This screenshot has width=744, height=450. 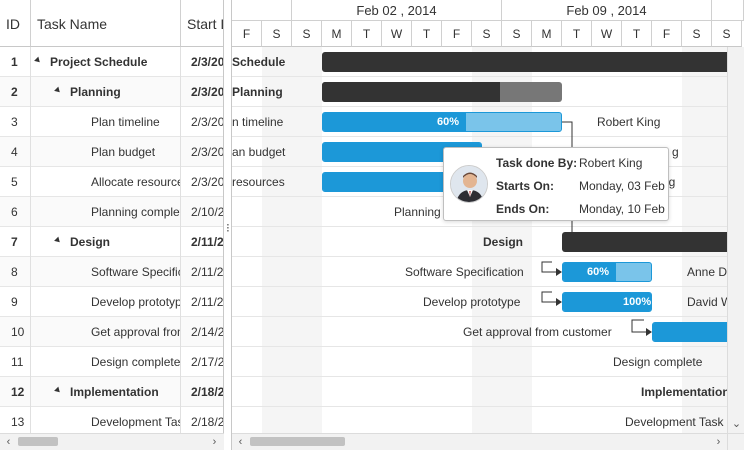 I want to click on avatar, so click(x=469, y=184).